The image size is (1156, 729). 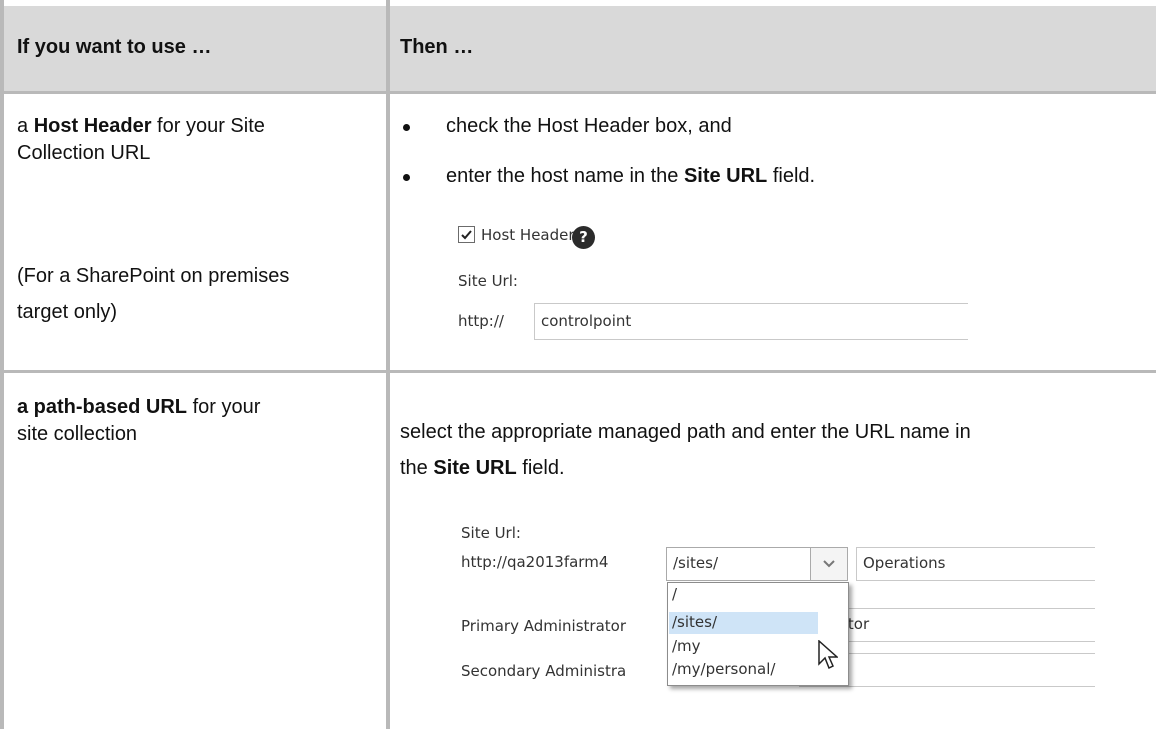 What do you see at coordinates (417, 468) in the screenshot?
I see `row2-desc-prefix: the` at bounding box center [417, 468].